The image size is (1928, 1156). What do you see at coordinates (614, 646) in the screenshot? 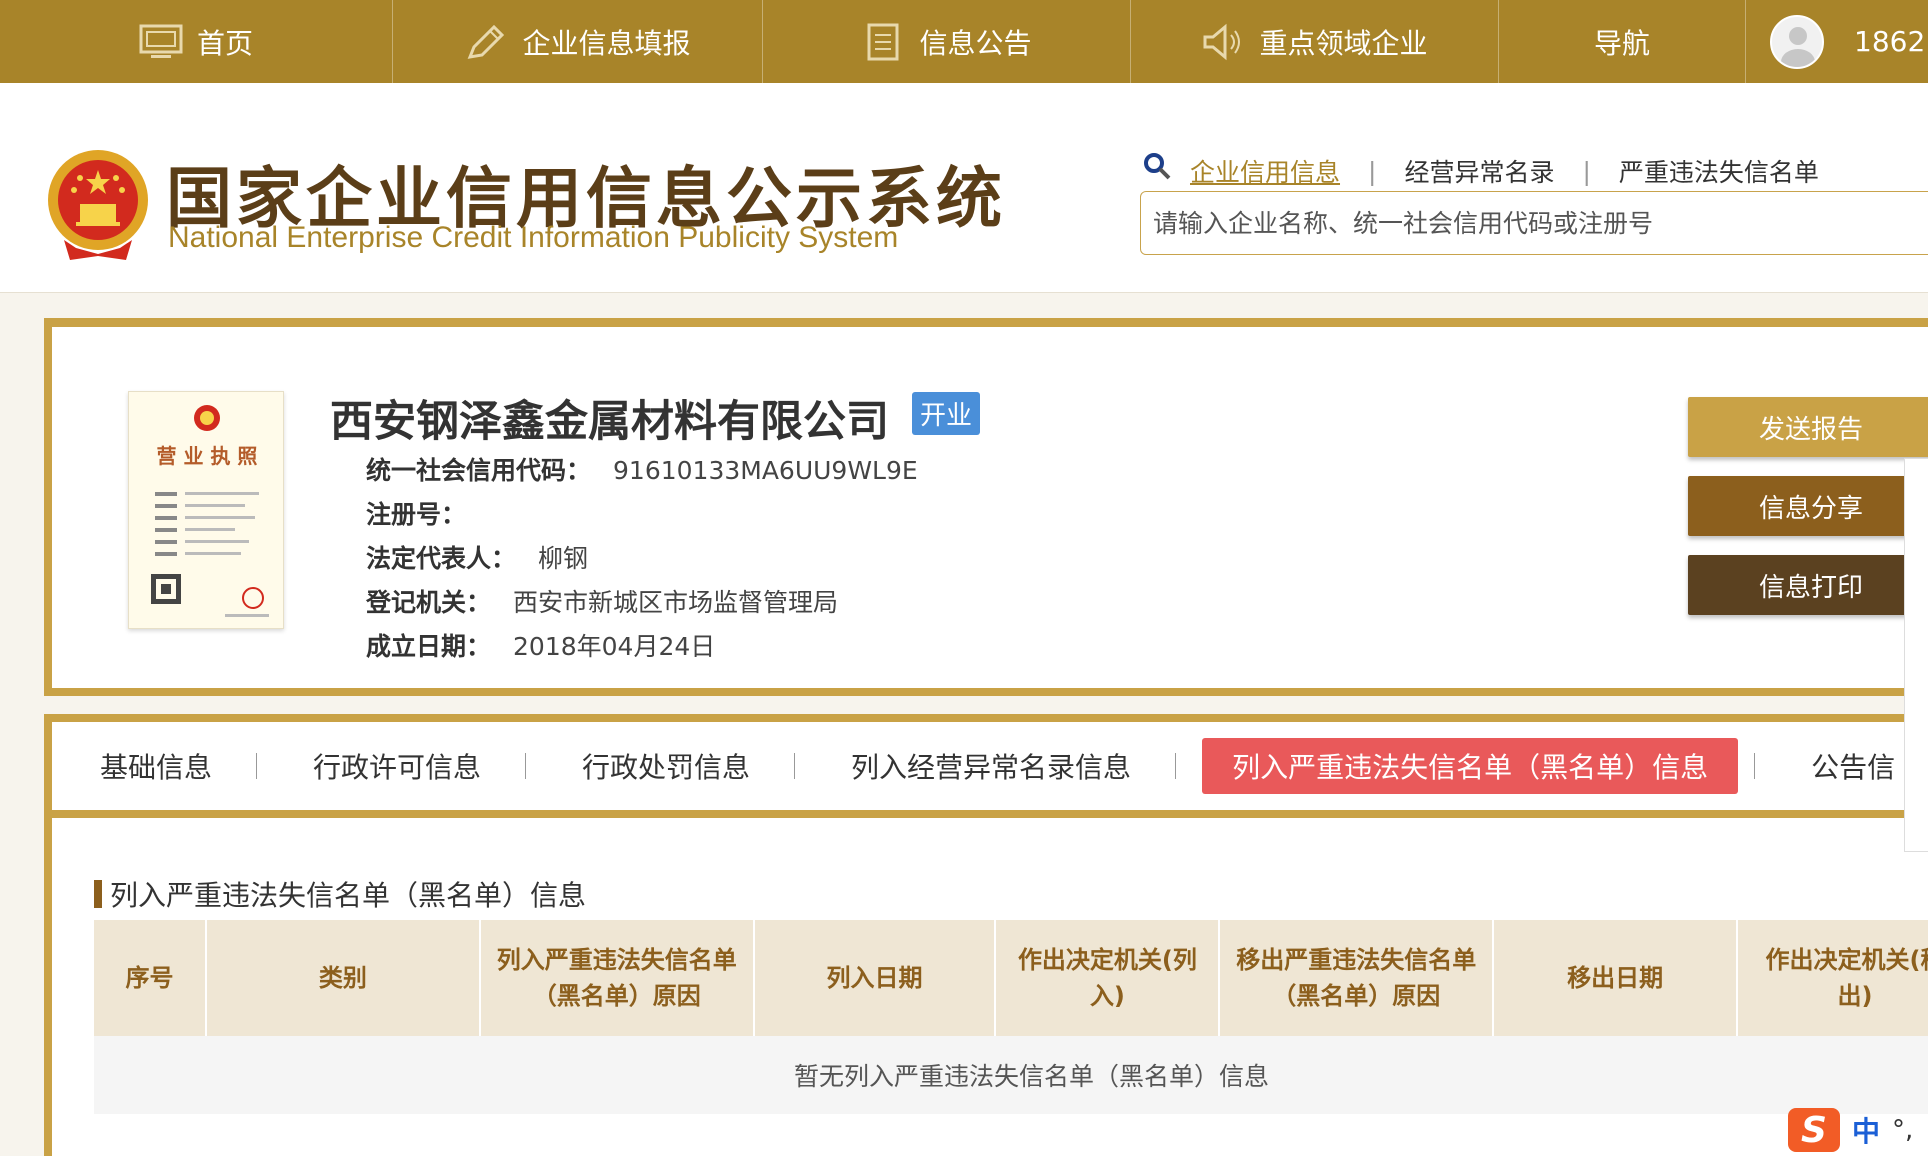
I see `field-value: 2018年04月24日` at bounding box center [614, 646].